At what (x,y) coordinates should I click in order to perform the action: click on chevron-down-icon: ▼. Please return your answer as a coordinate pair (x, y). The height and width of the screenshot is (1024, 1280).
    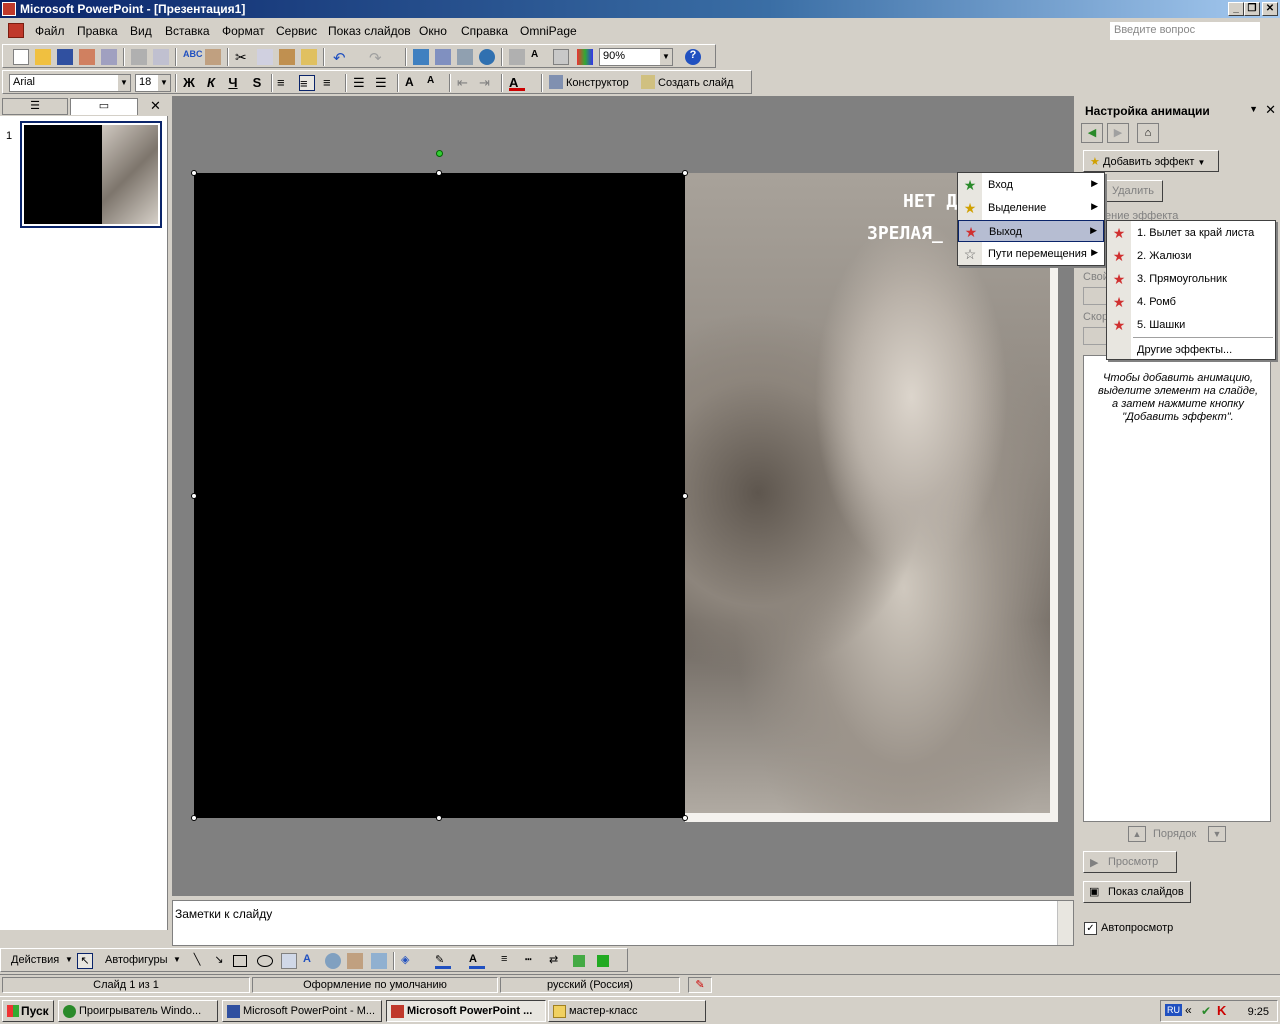
    Looking at the image, I should click on (1253, 109).